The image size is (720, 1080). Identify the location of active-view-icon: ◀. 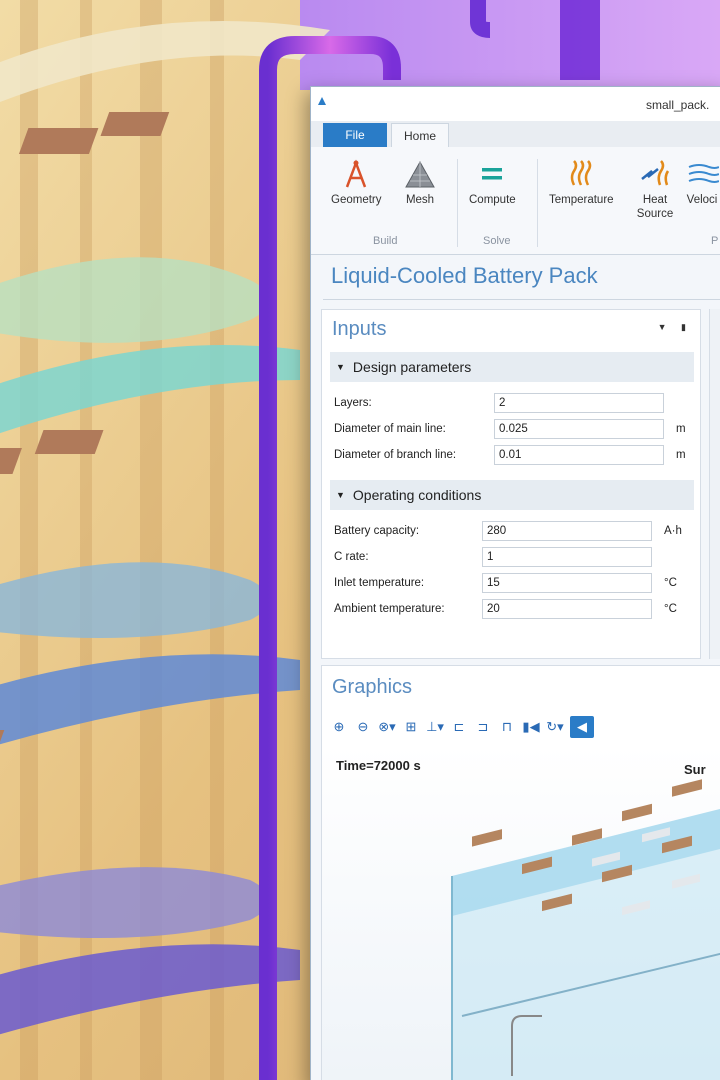
(582, 727).